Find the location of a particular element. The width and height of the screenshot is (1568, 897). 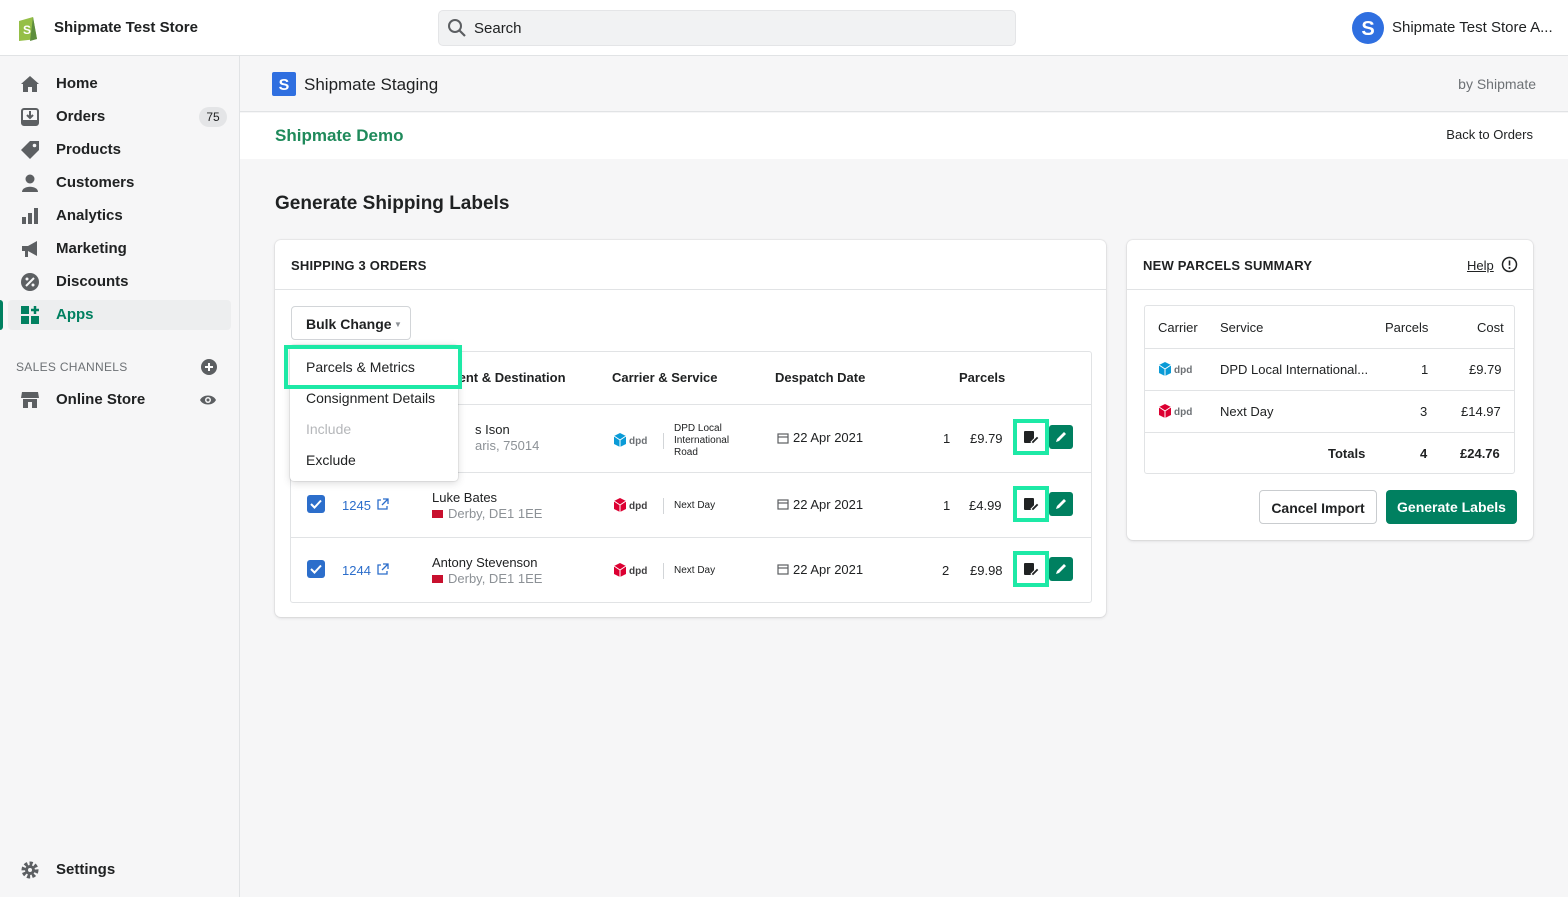

totals-cost: £24.76 is located at coordinates (1480, 453).